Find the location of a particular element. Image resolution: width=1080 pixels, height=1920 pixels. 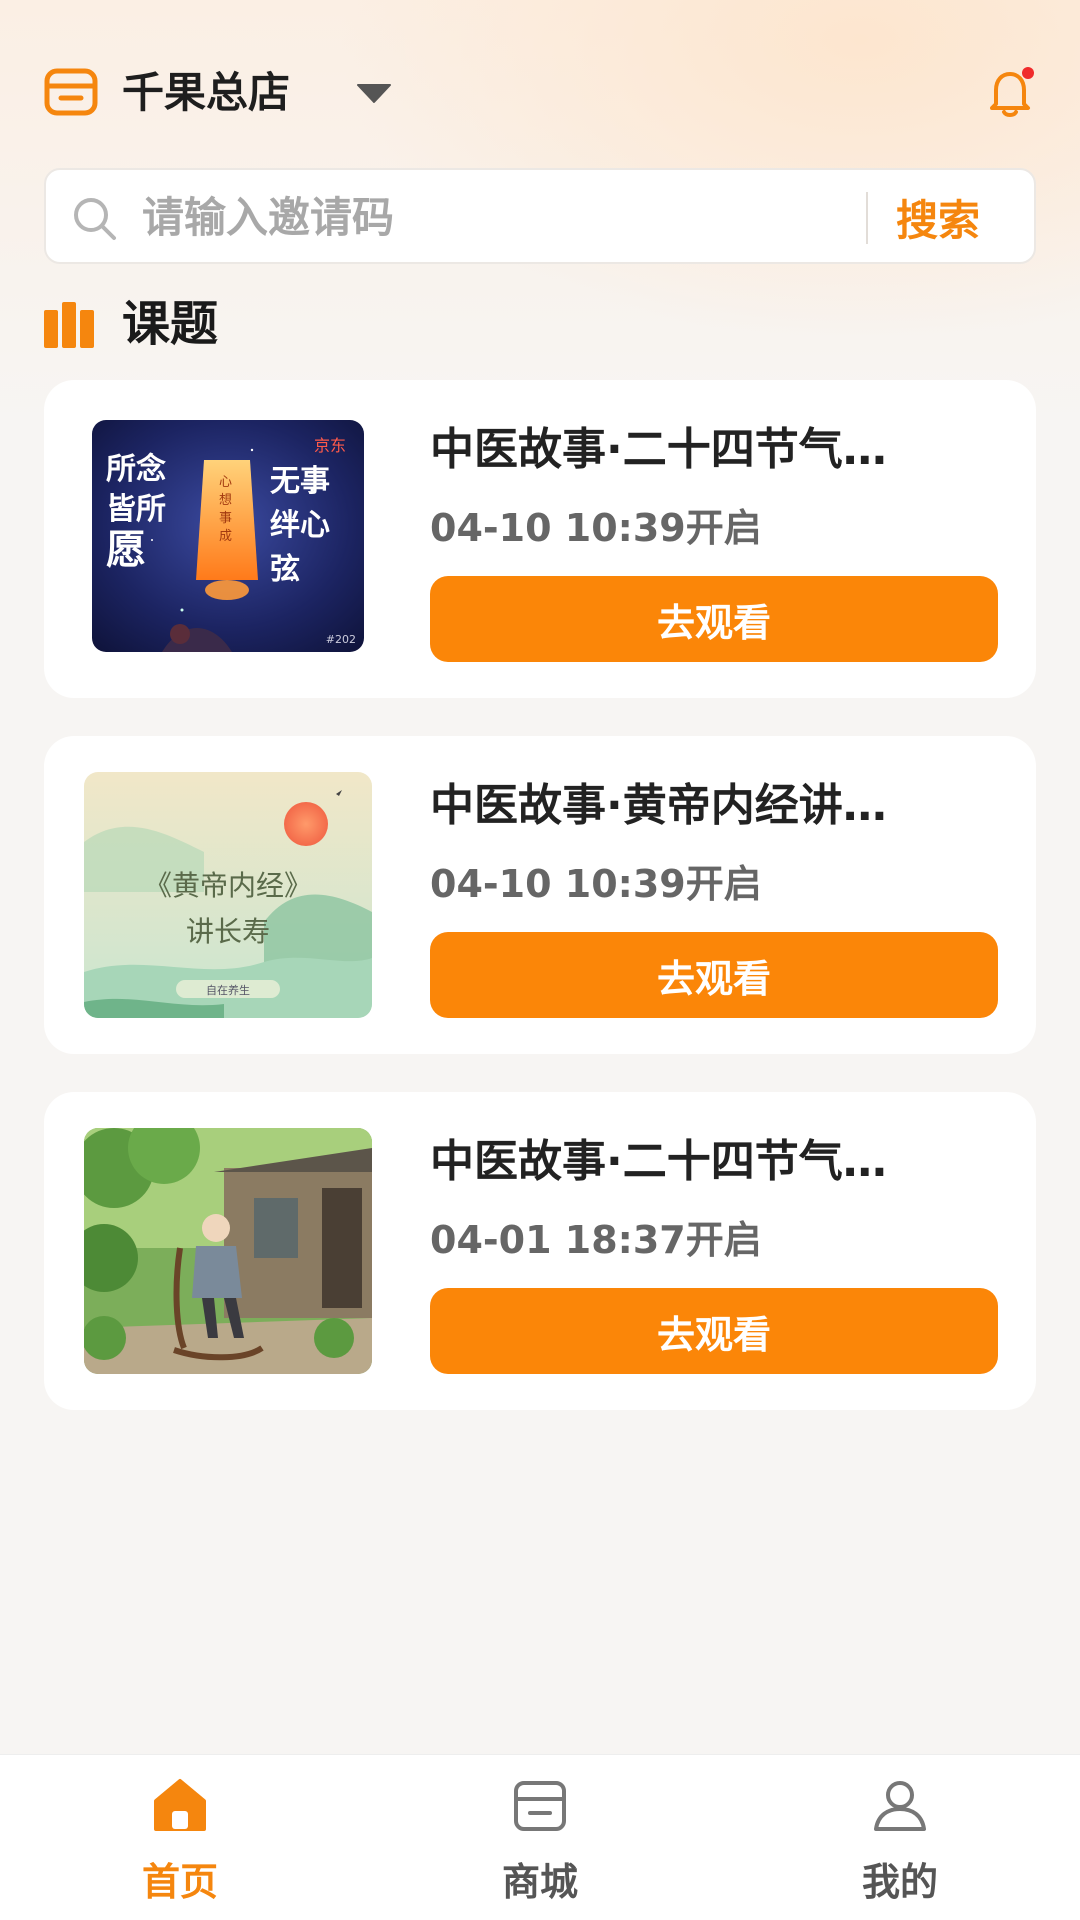

search-divider is located at coordinates (867, 218).